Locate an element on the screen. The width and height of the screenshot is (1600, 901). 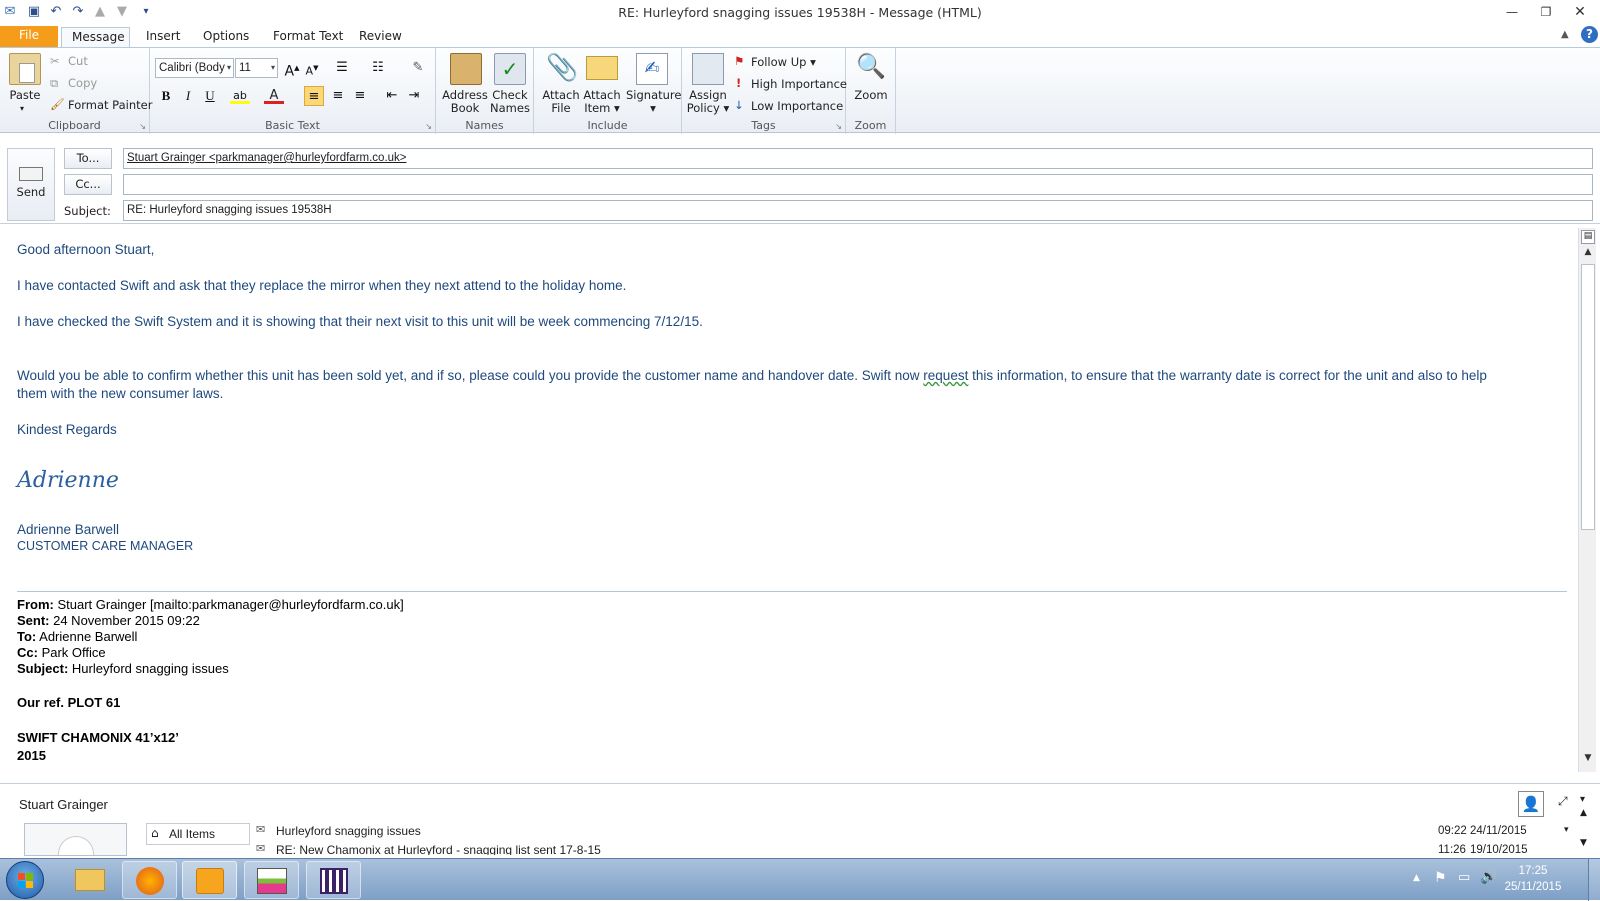
tab-message: Message is located at coordinates (95, 37).